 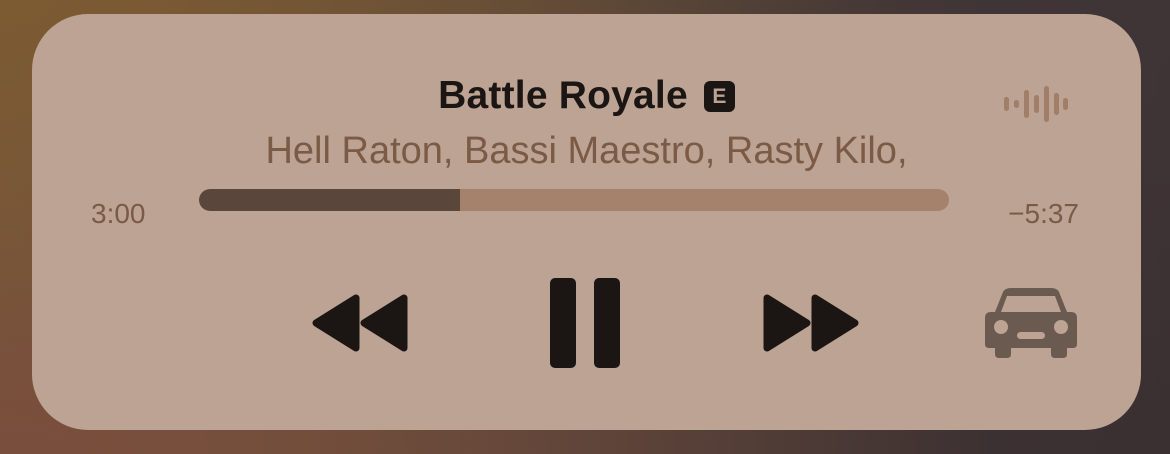 What do you see at coordinates (1036, 104) in the screenshot?
I see `waveform-icon` at bounding box center [1036, 104].